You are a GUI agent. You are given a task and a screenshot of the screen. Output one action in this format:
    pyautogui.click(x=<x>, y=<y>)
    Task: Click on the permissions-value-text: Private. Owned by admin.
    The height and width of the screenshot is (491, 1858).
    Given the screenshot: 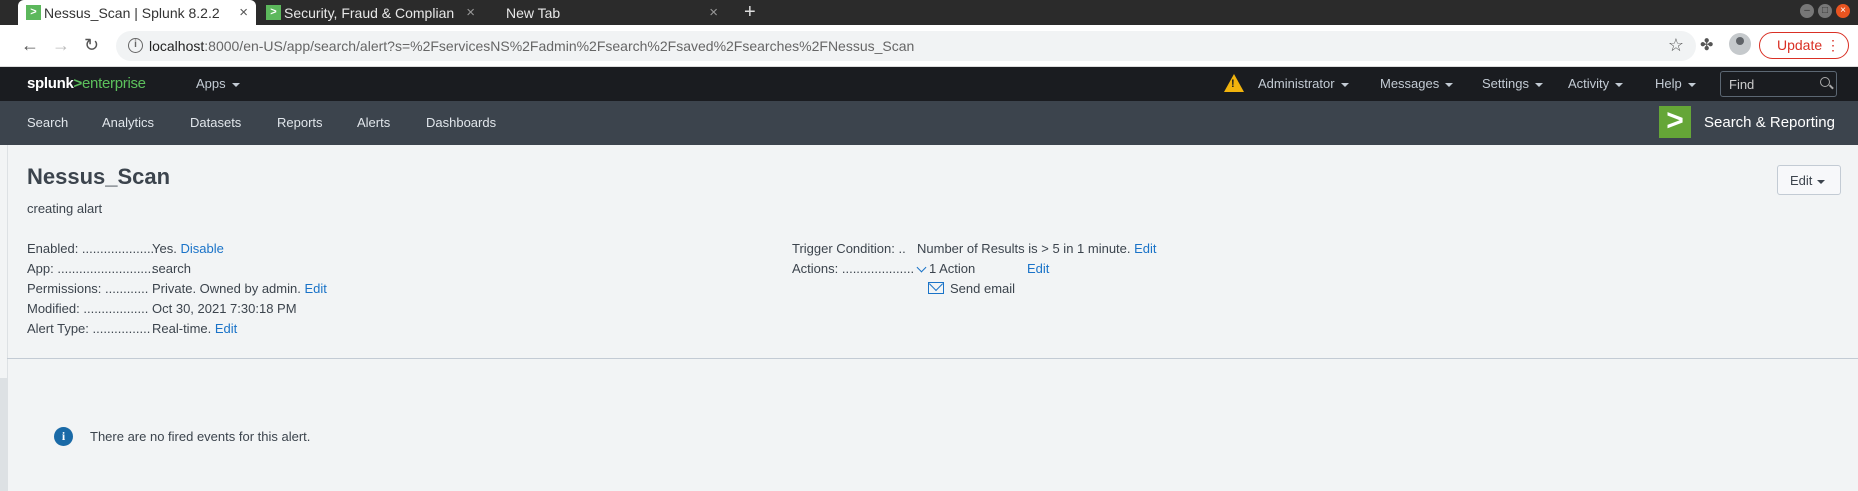 What is the action you would take?
    pyautogui.click(x=226, y=288)
    